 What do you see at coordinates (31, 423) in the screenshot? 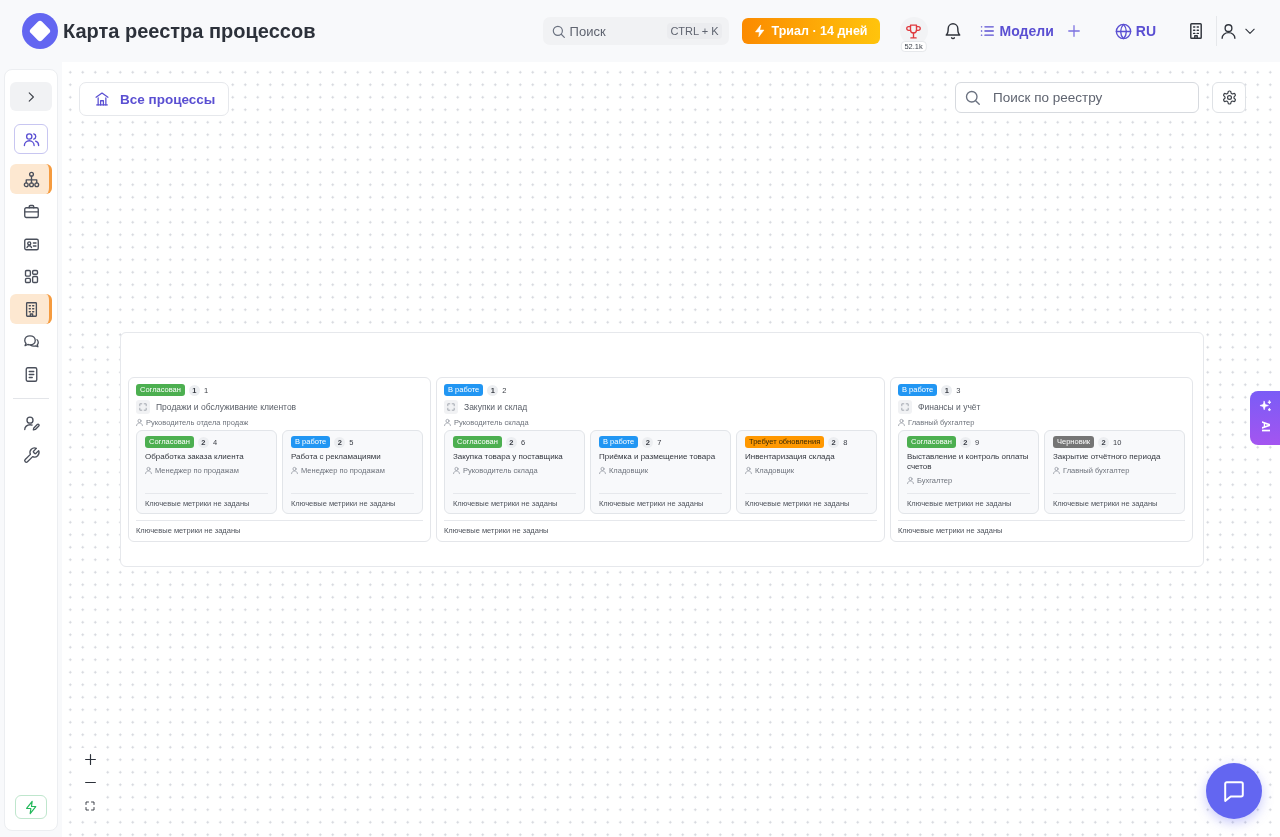
I see `user-pencil-icon` at bounding box center [31, 423].